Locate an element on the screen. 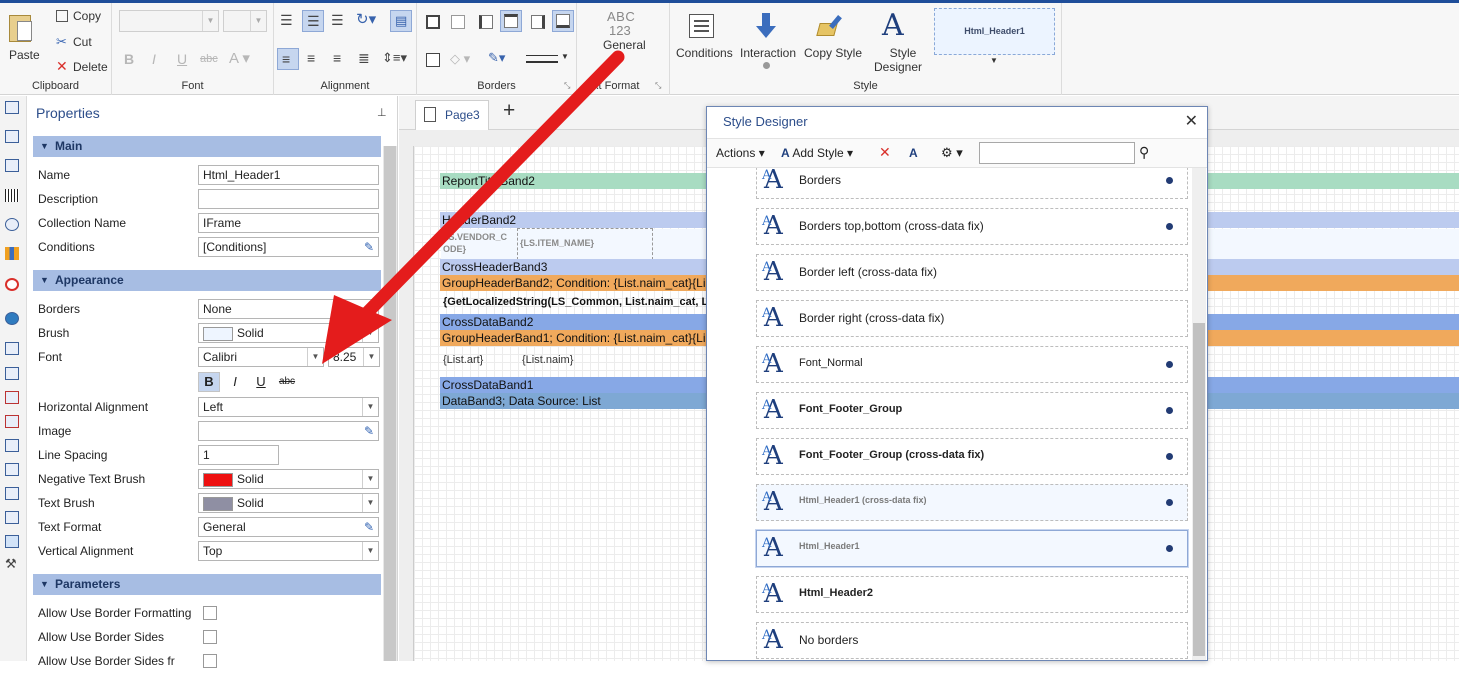 This screenshot has height=673, width=1459. style-preview-box: Html_Header1 is located at coordinates (994, 31).